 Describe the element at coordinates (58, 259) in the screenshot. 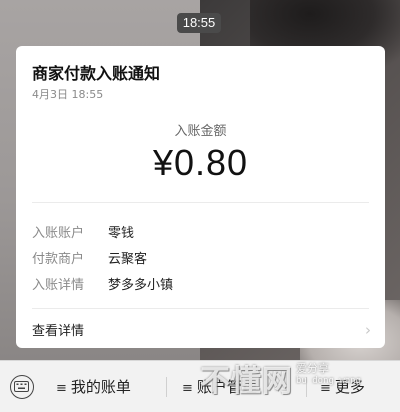

I see `detail-key: 付款商户` at that location.